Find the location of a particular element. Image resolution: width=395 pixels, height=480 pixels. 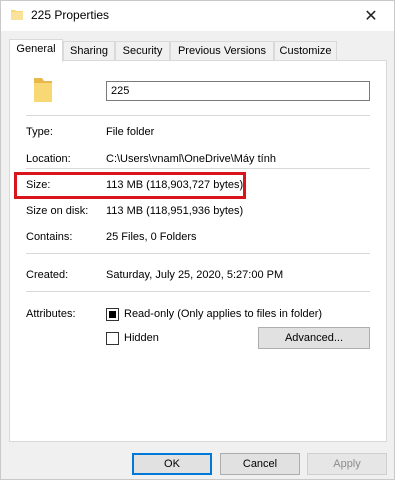

apply-button: Apply is located at coordinates (347, 464).